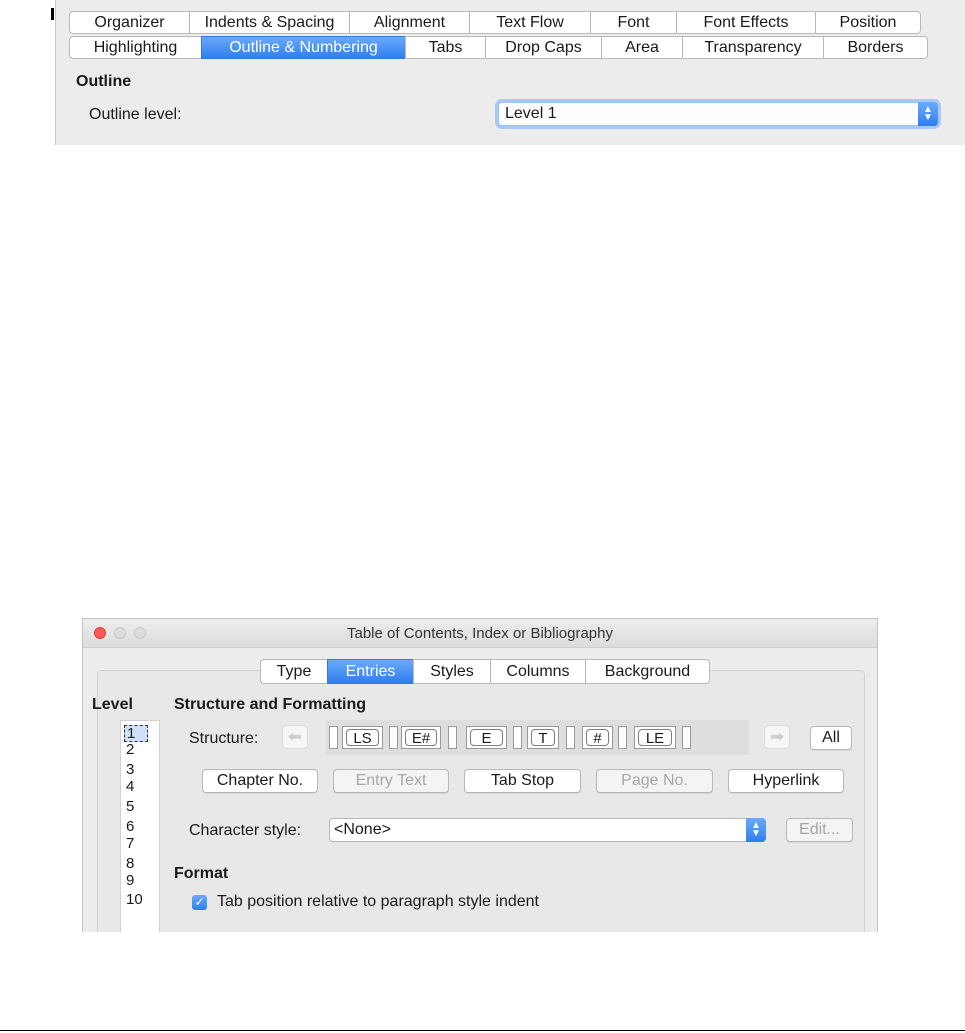 The width and height of the screenshot is (965, 1033). I want to click on tab-font: Font, so click(633, 22).